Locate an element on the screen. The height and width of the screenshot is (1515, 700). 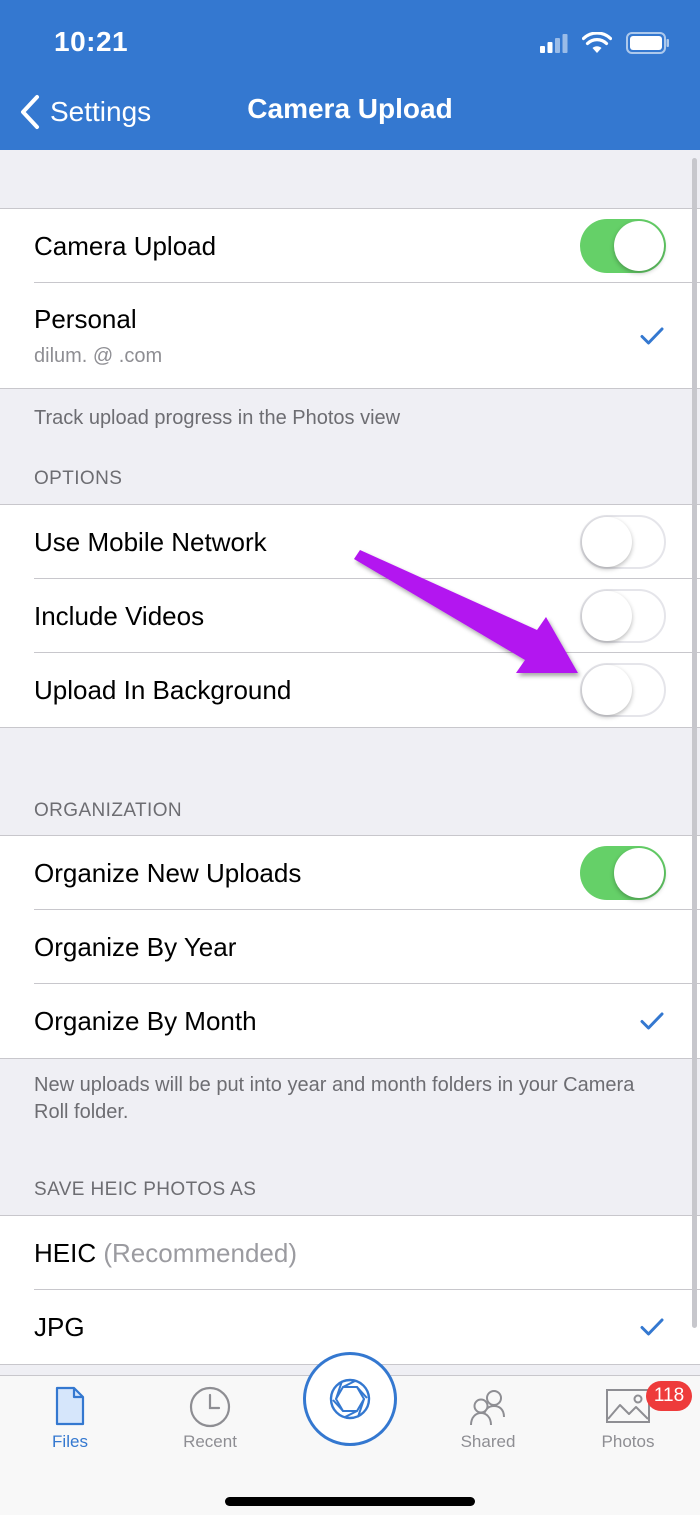
photos-icon is located at coordinates (628, 1406).